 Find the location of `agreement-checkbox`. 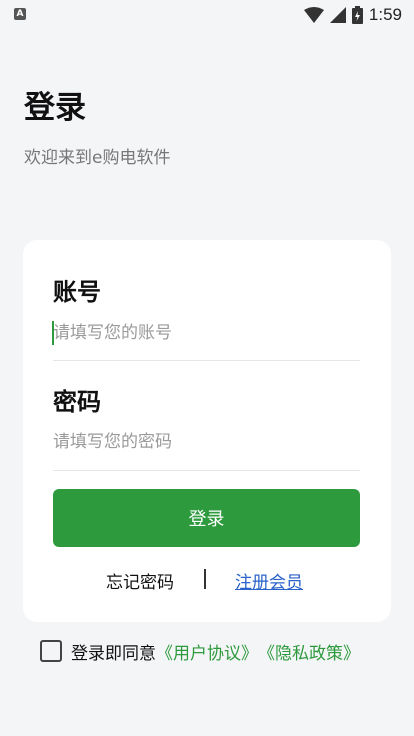

agreement-checkbox is located at coordinates (51, 651).